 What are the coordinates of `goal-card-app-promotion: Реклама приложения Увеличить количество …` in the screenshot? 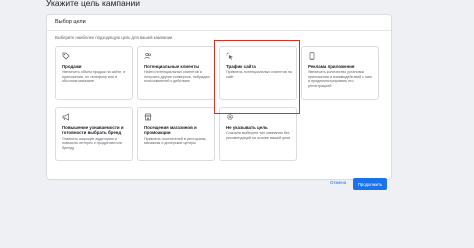 It's located at (340, 73).